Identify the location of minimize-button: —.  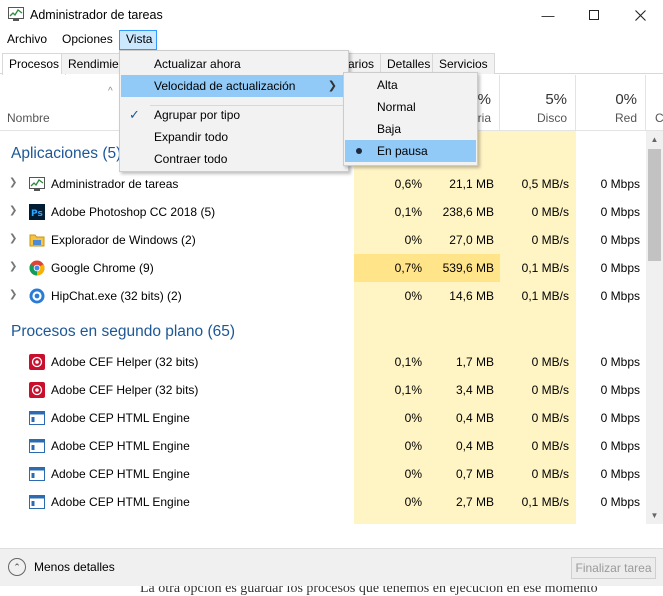
(548, 15).